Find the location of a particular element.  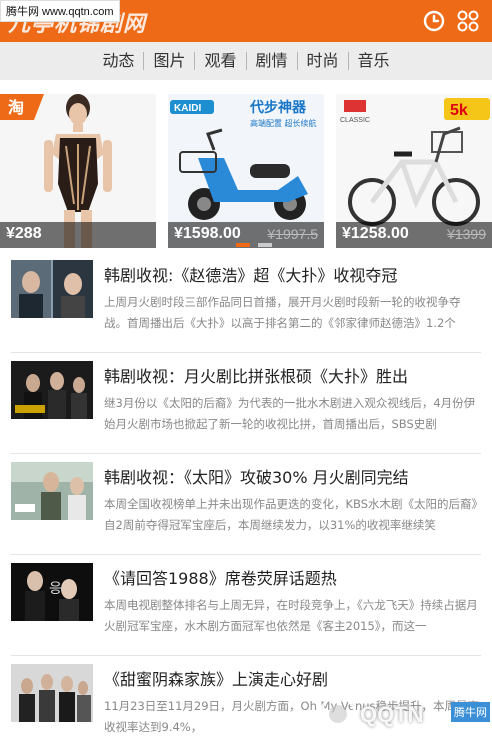

apps-grid-icon is located at coordinates (468, 21).